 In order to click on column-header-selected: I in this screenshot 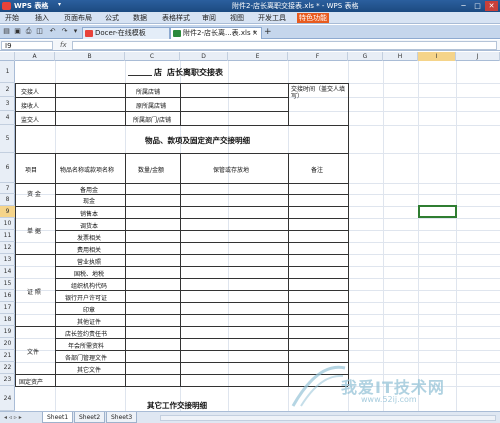, I will do `click(437, 56)`.